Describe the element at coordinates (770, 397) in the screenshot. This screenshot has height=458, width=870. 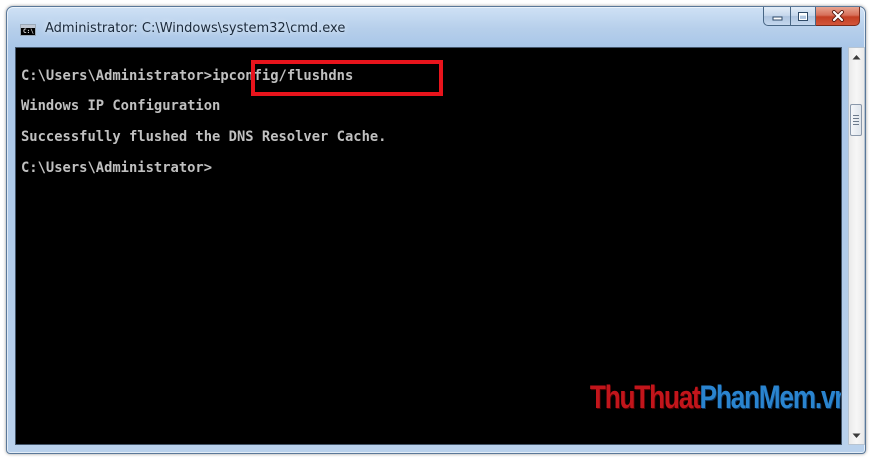
I see `watermark-part2: PhanMem.vn` at that location.